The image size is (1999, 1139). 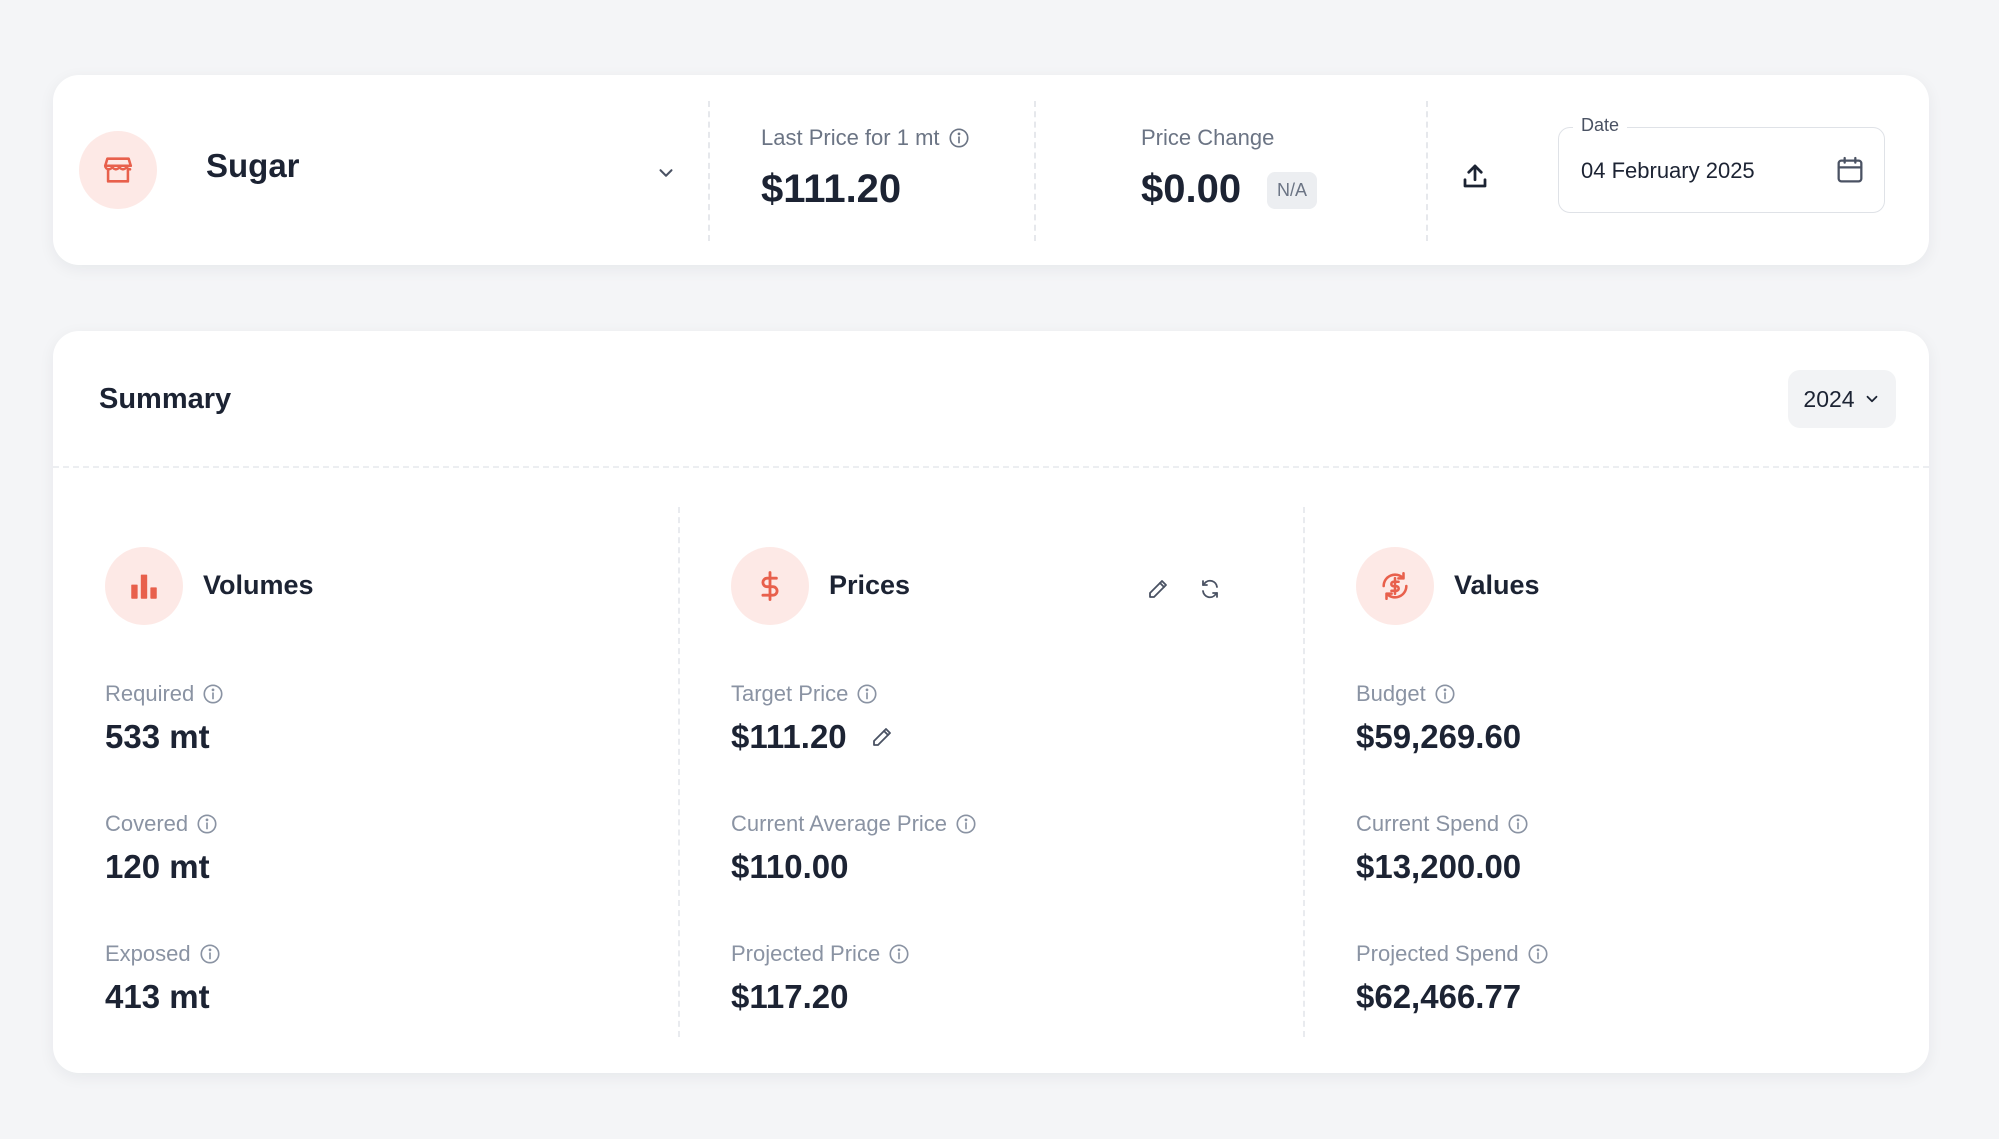 I want to click on bar-chart-icon, so click(x=144, y=586).